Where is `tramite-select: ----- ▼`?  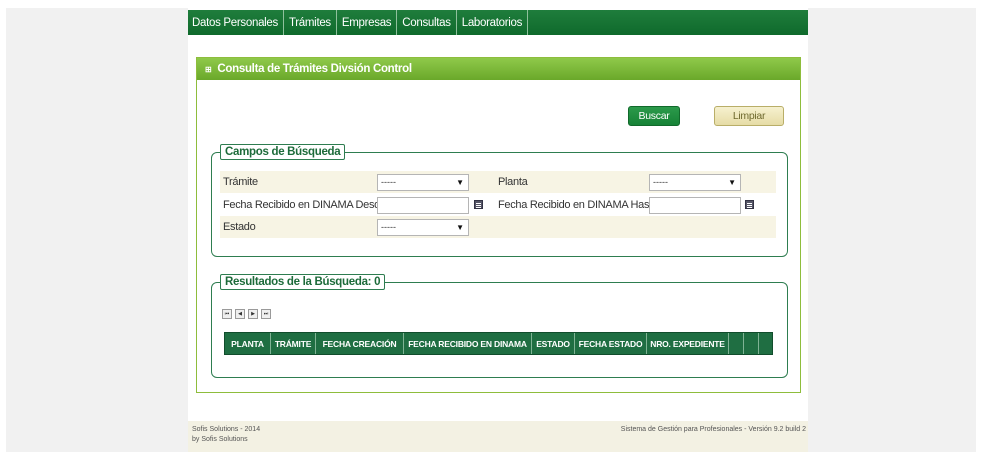
tramite-select: ----- ▼ is located at coordinates (423, 182).